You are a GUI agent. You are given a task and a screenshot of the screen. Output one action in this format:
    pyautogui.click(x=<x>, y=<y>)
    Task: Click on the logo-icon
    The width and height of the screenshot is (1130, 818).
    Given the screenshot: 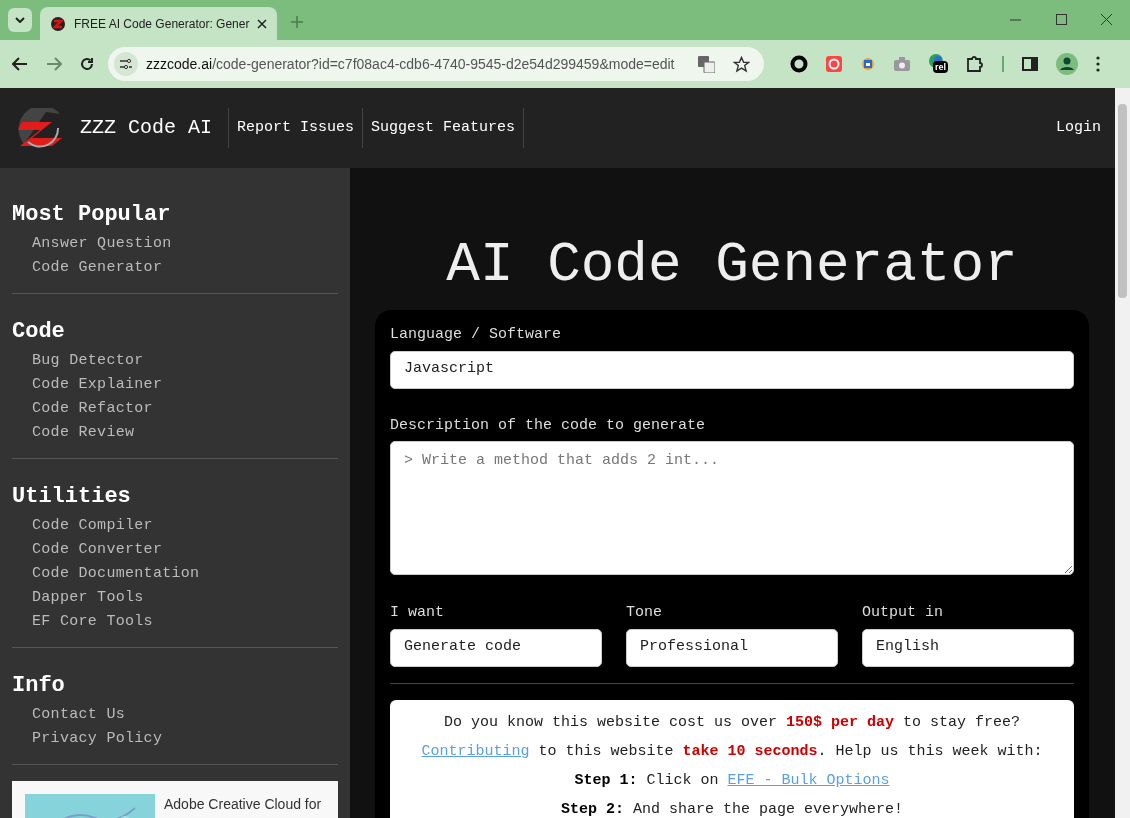 What is the action you would take?
    pyautogui.click(x=58, y=23)
    